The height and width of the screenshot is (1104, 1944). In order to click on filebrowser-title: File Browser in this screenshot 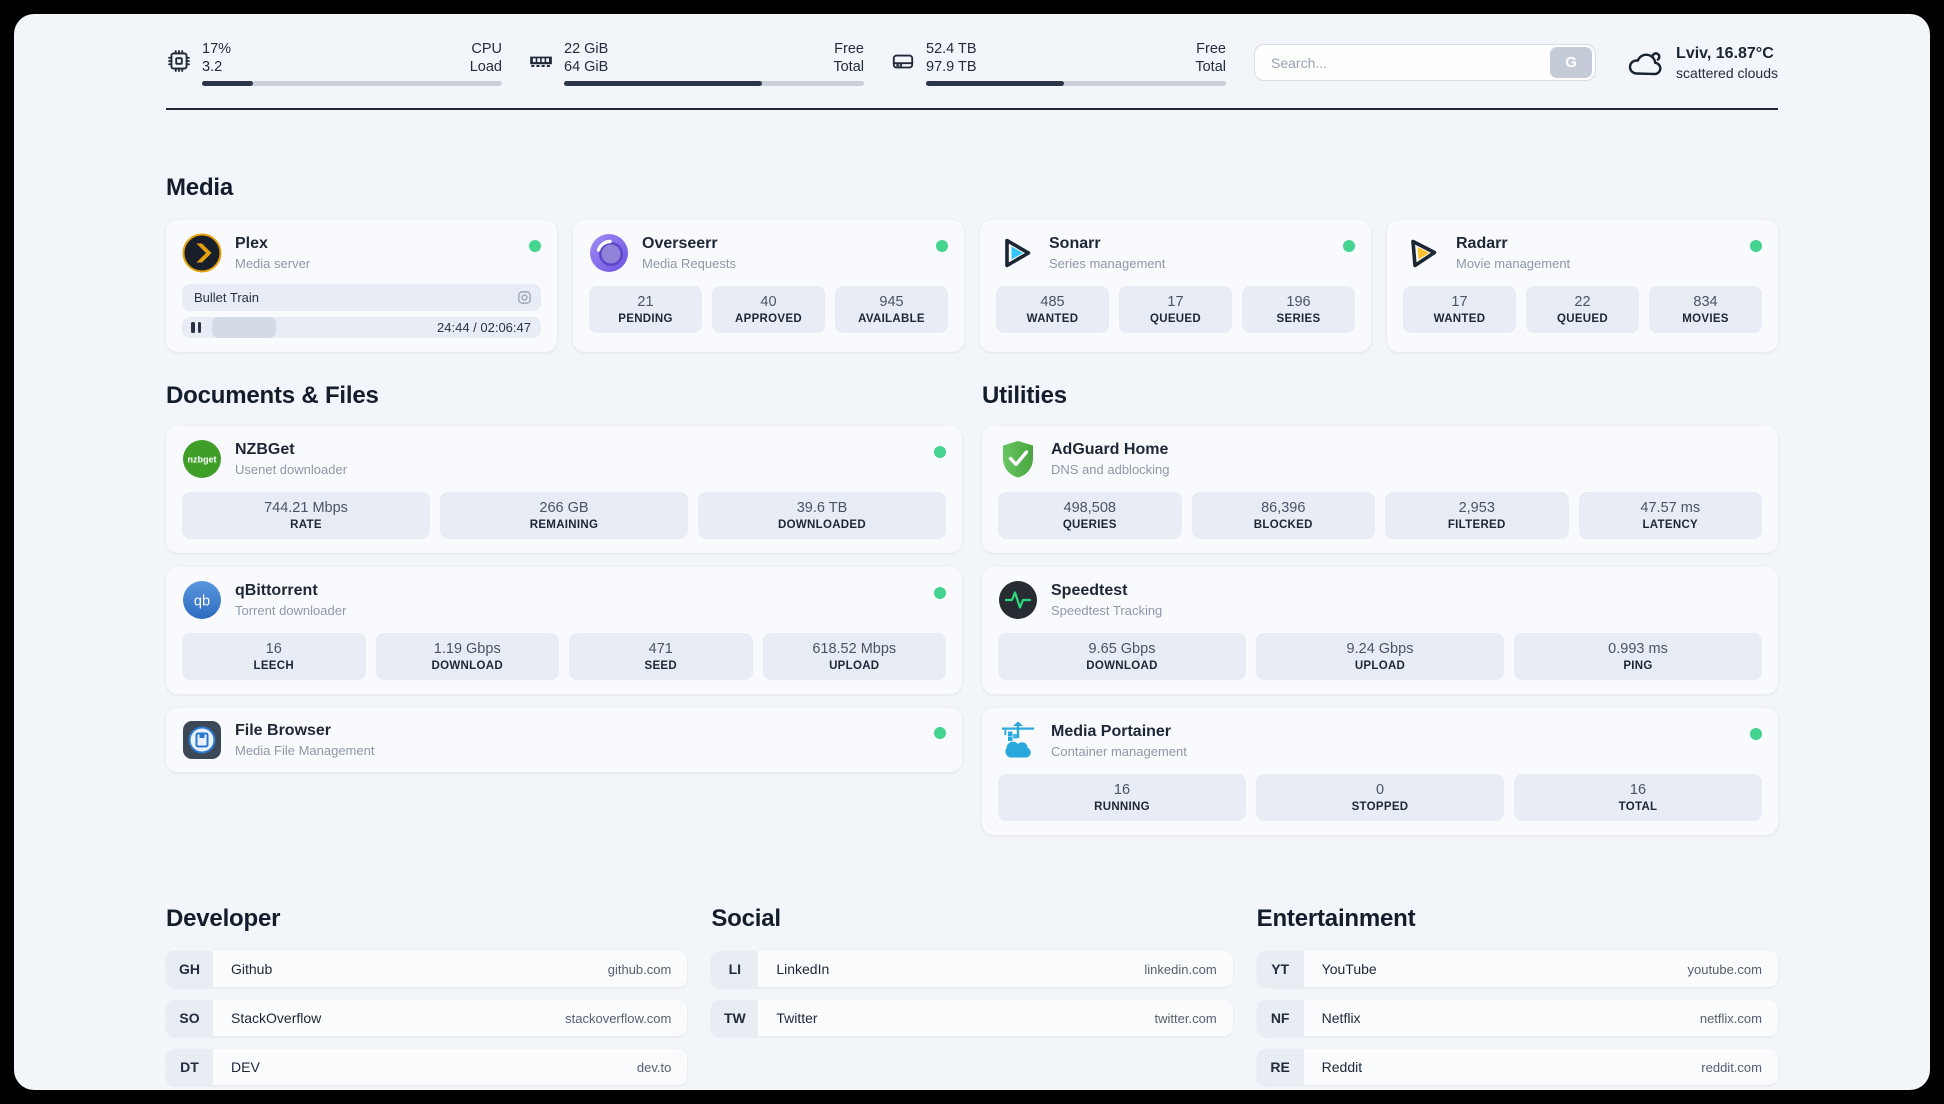, I will do `click(283, 730)`.